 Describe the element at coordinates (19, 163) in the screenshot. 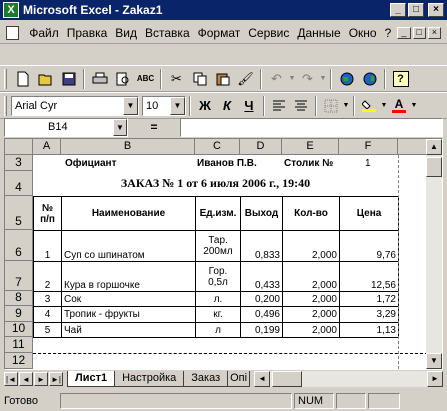

I see `row-header-3: 3` at that location.